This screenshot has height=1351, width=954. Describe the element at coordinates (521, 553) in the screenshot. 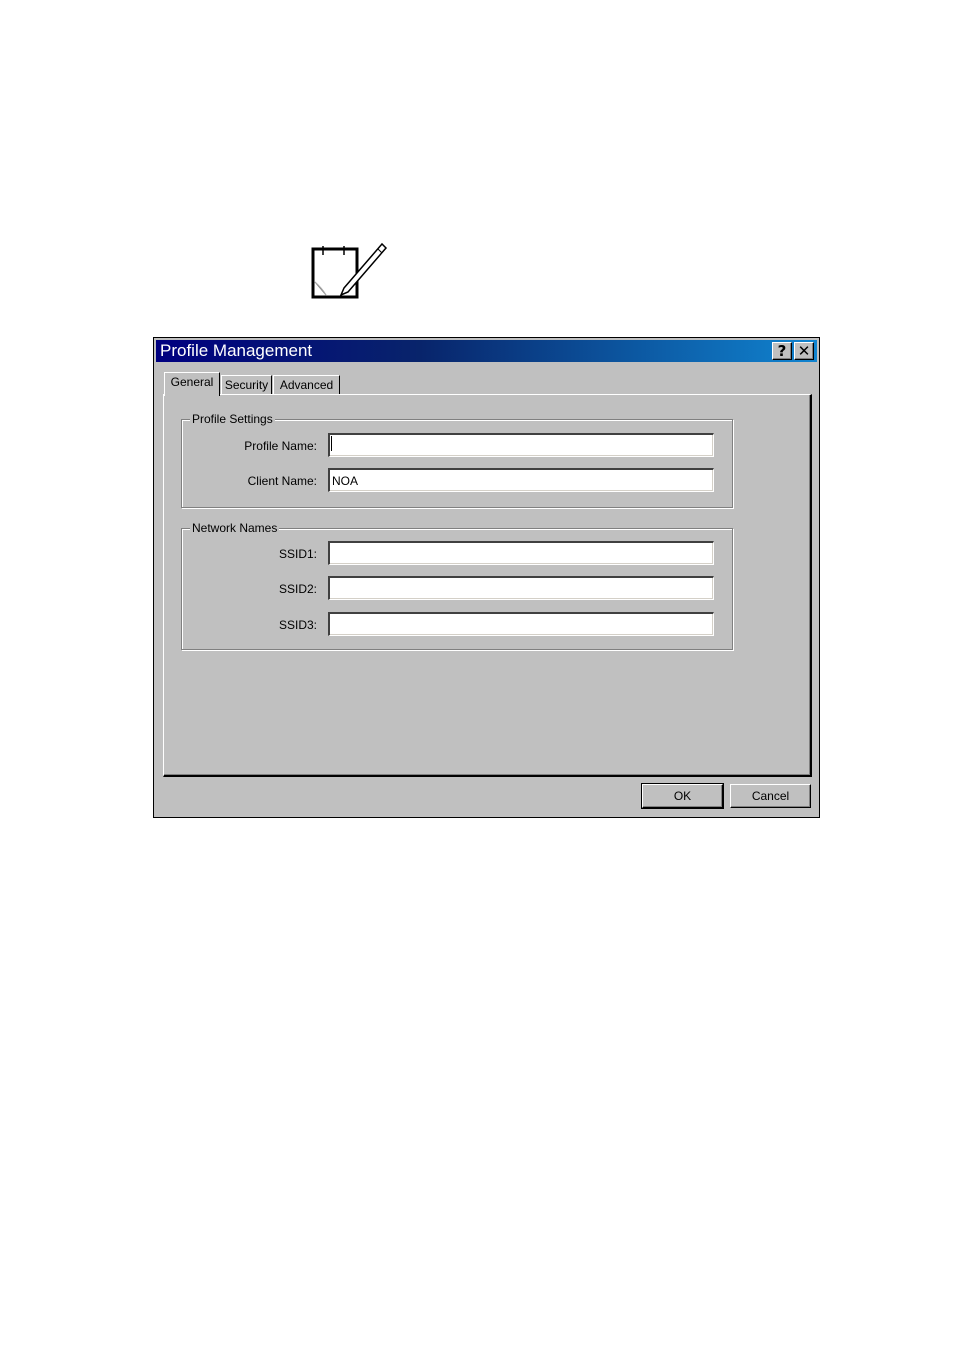

I see `ssid1-input` at that location.